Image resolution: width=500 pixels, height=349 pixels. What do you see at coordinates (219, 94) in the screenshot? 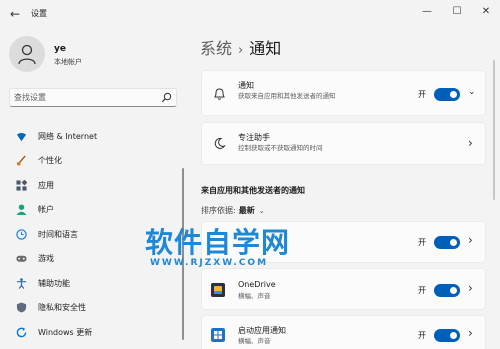
I see `bell-icon` at bounding box center [219, 94].